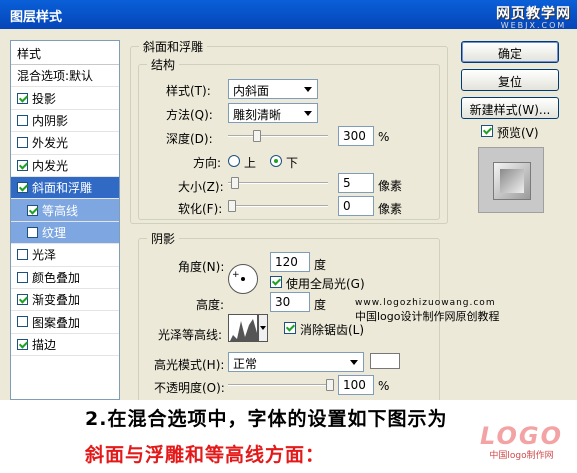  What do you see at coordinates (296, 362) in the screenshot?
I see `highlight-mode-dropdown: 正常` at bounding box center [296, 362].